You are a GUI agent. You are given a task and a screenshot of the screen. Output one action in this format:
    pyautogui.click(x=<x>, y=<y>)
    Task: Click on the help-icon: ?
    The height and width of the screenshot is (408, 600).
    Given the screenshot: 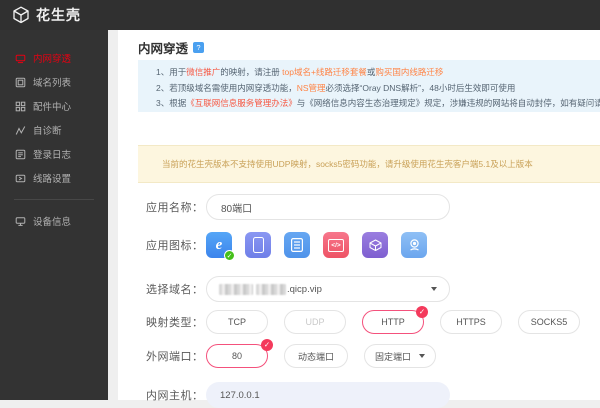 What is the action you would take?
    pyautogui.click(x=198, y=47)
    